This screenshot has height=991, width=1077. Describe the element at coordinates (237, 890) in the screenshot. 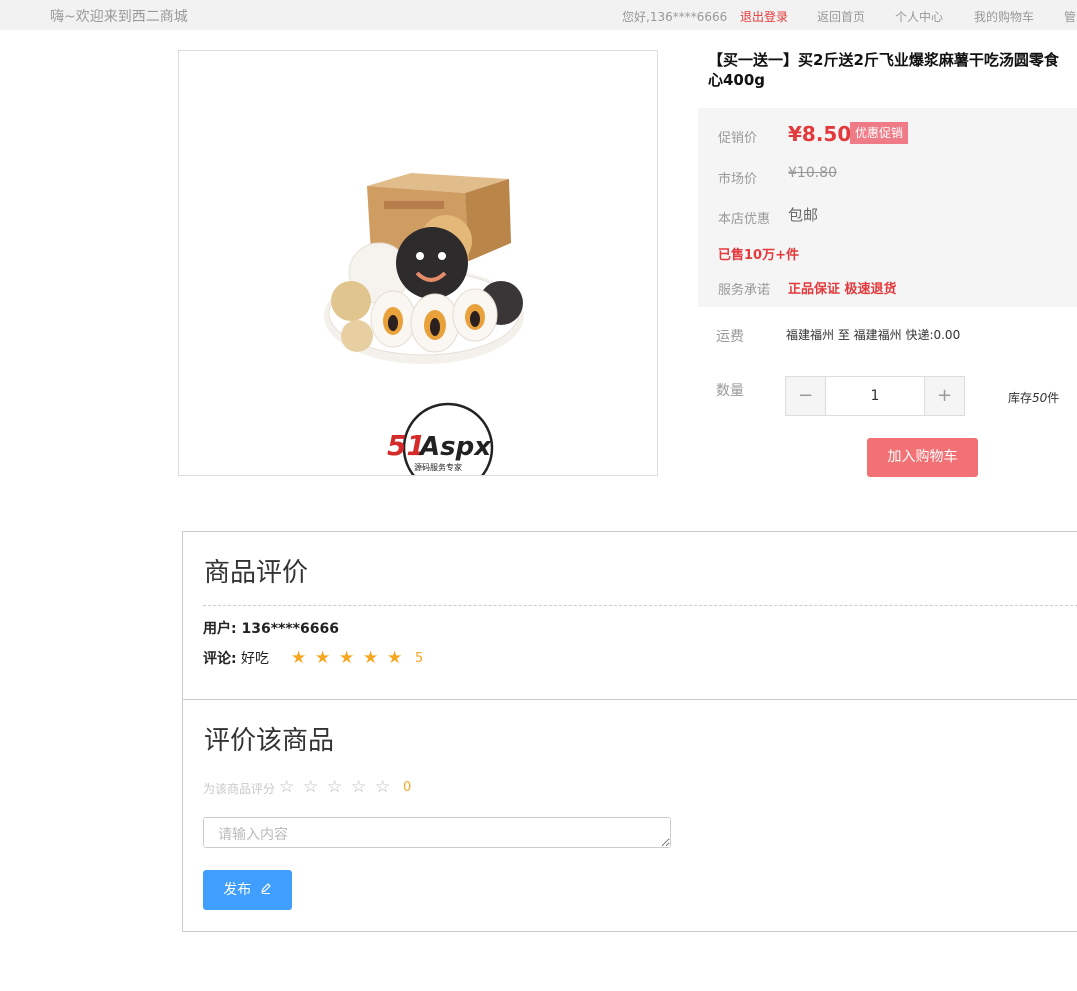

I see `publish-label: 发布` at that location.